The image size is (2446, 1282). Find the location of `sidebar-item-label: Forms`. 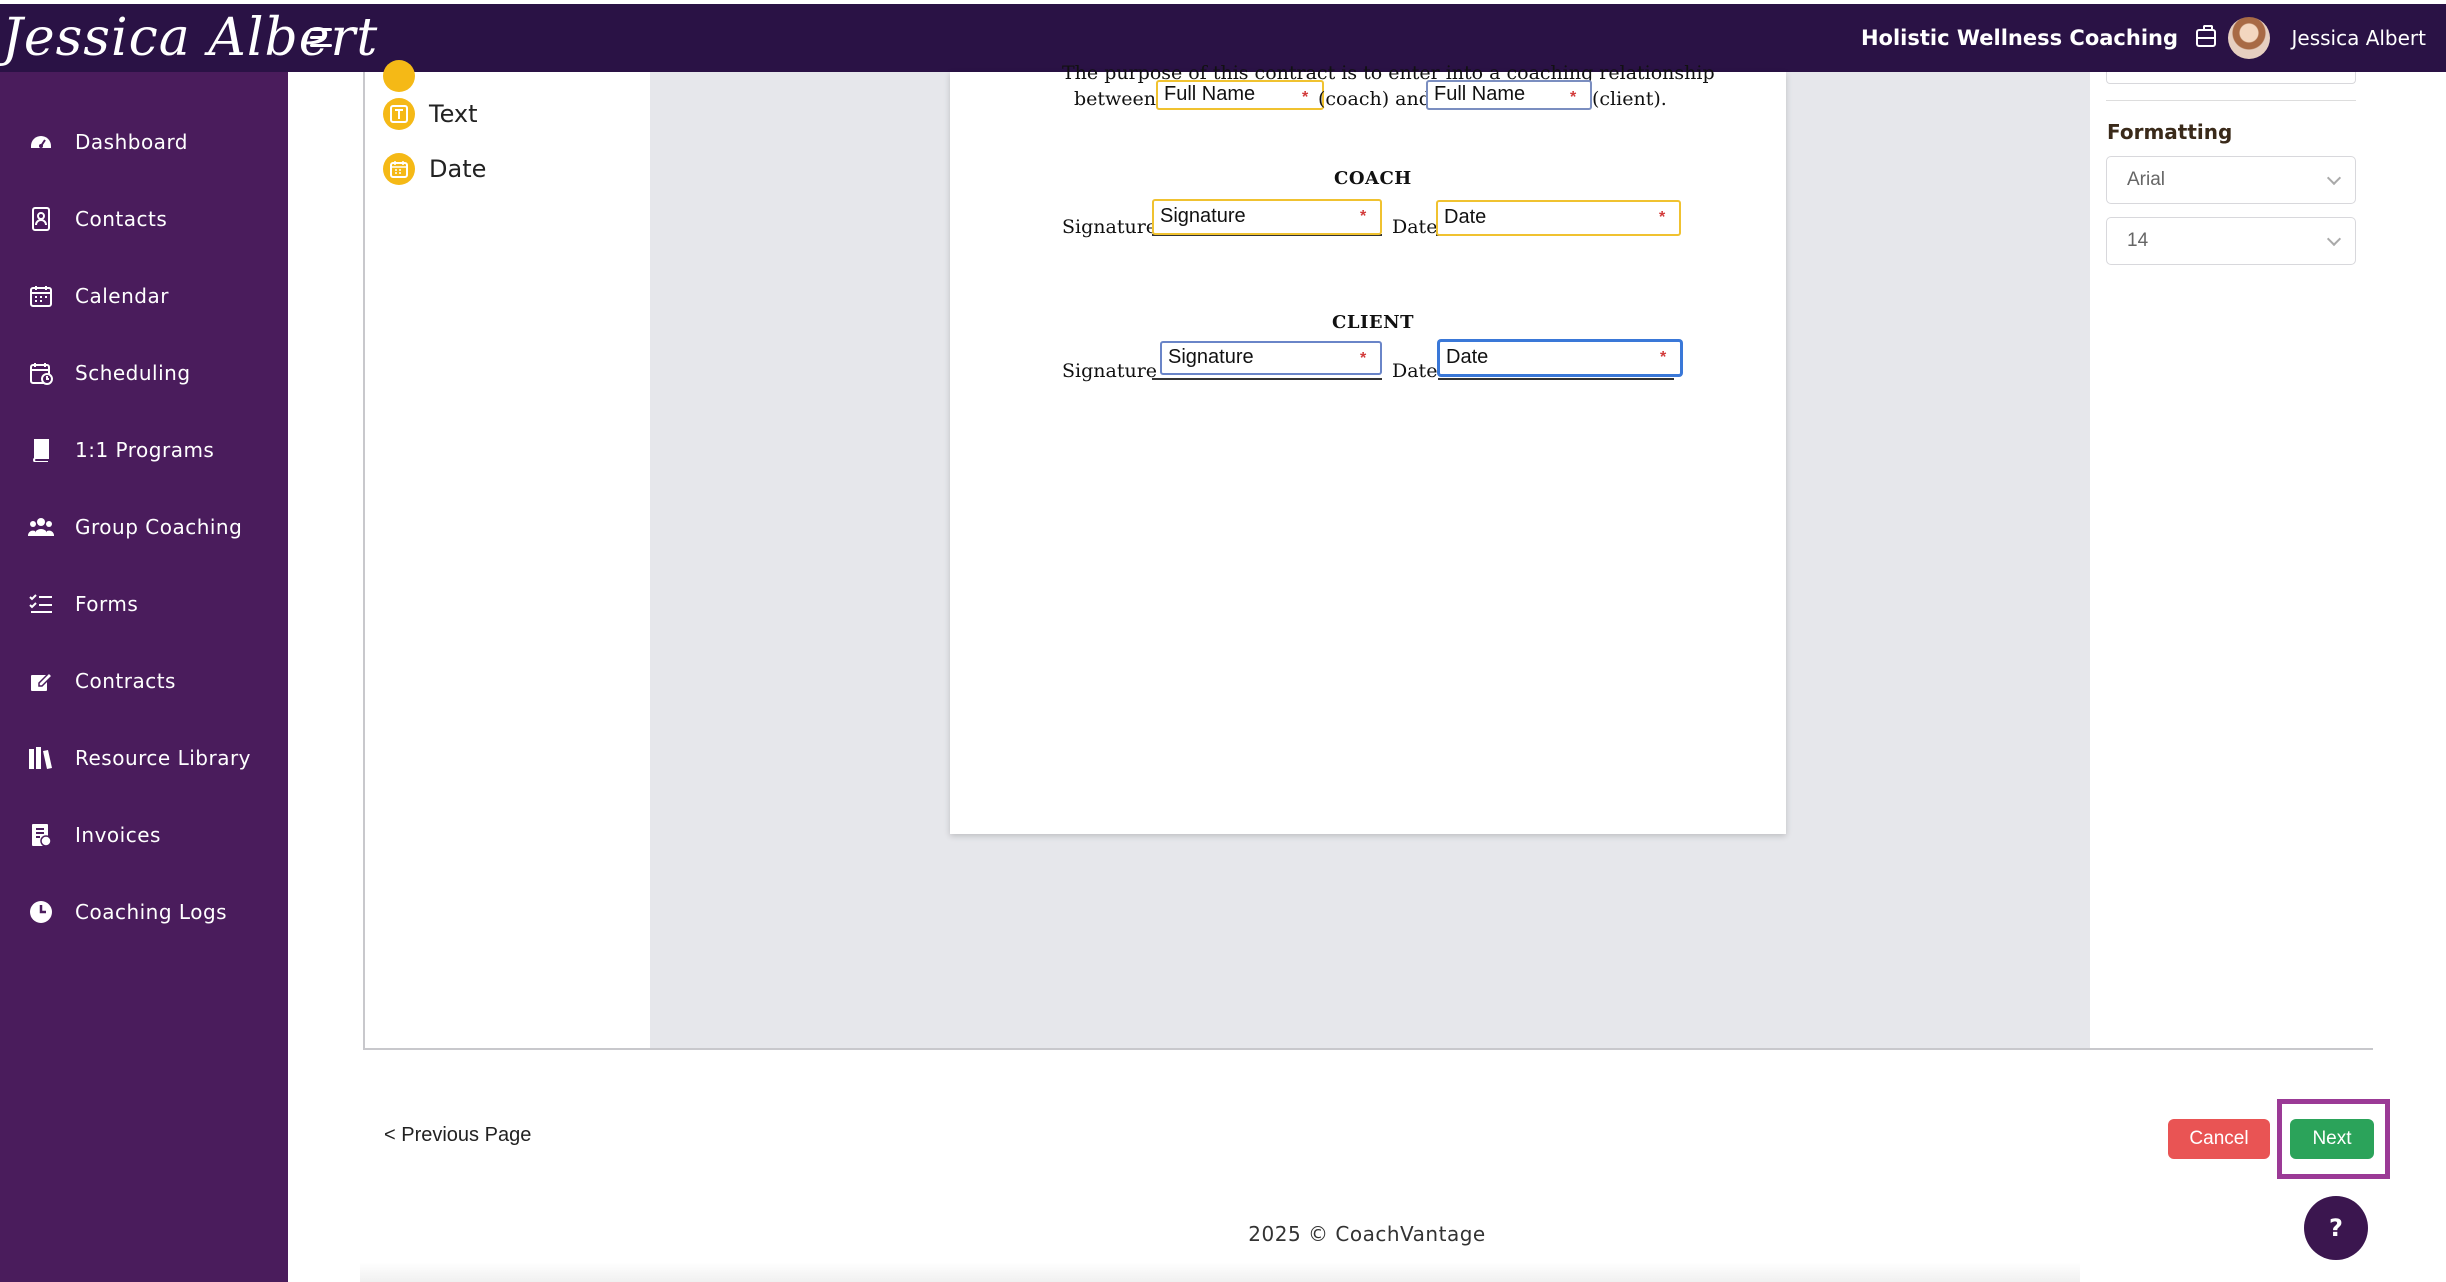

sidebar-item-label: Forms is located at coordinates (107, 604).